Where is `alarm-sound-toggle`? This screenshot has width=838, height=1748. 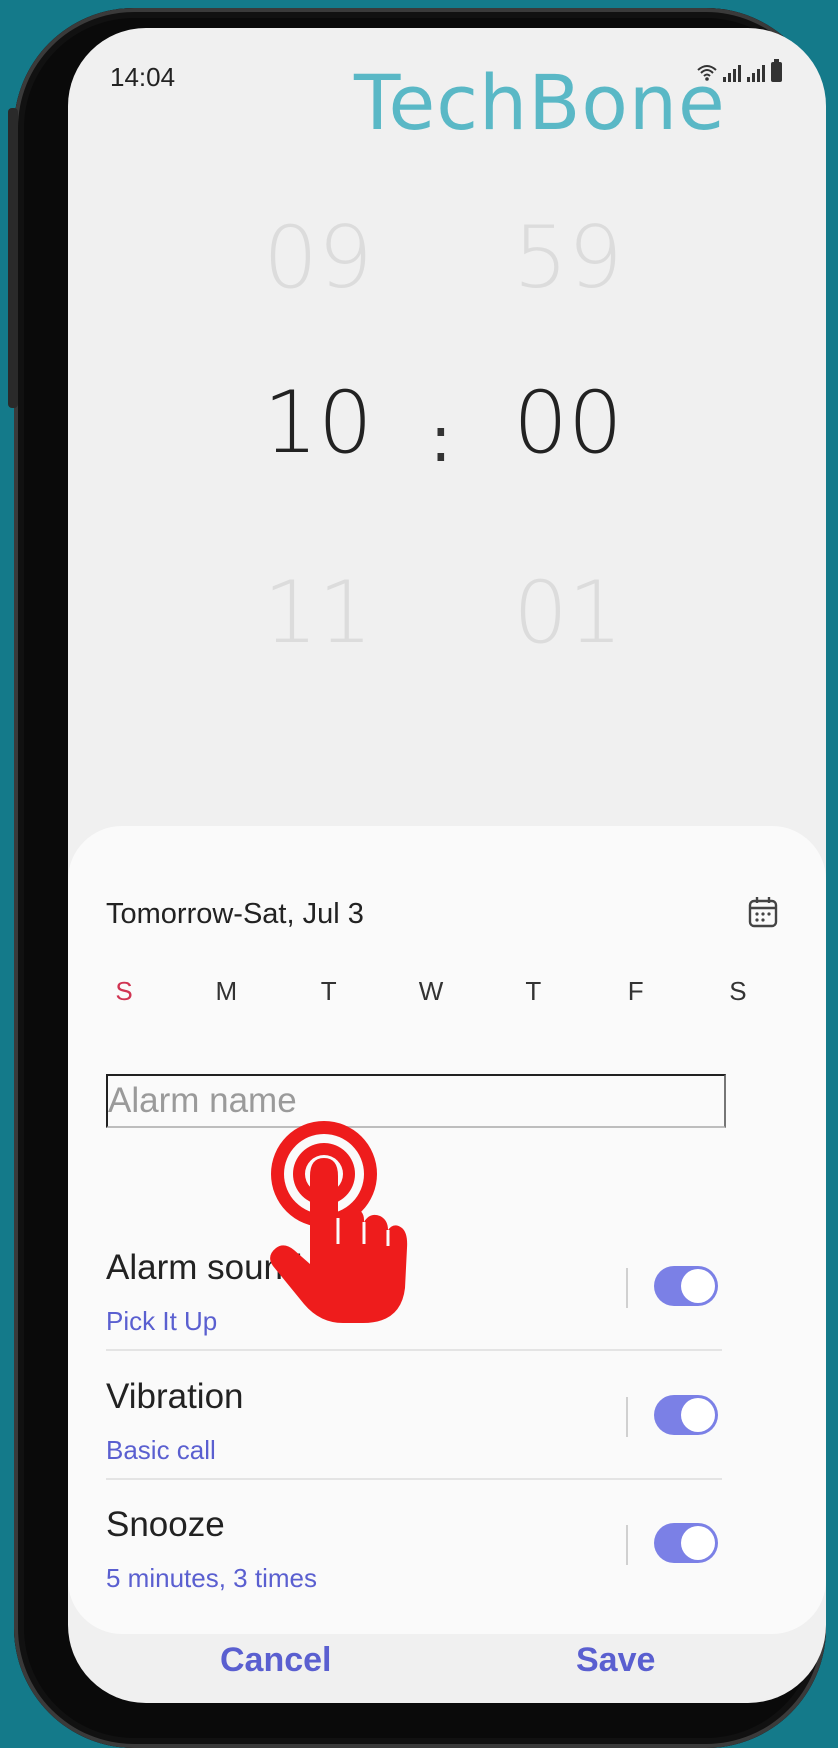 alarm-sound-toggle is located at coordinates (686, 1286).